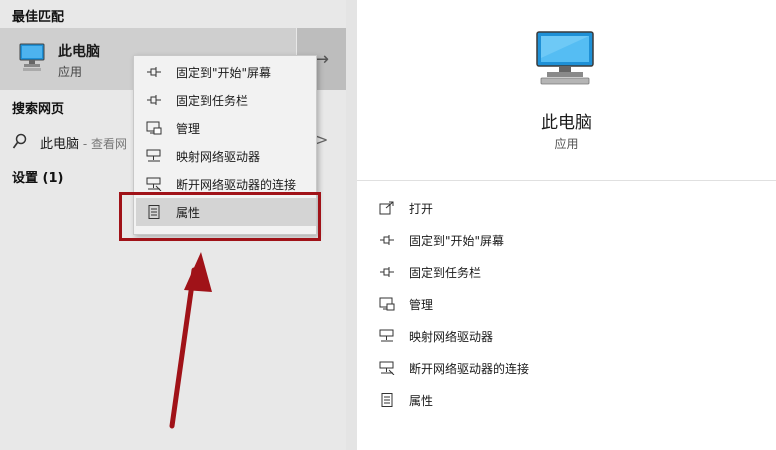  I want to click on best-match-heading: 最佳匹配, so click(38, 17).